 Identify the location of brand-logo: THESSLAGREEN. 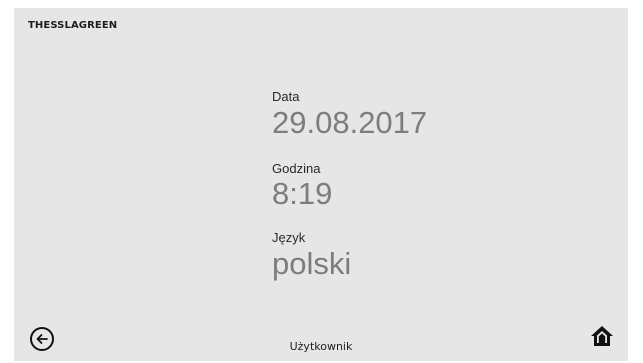
(73, 25).